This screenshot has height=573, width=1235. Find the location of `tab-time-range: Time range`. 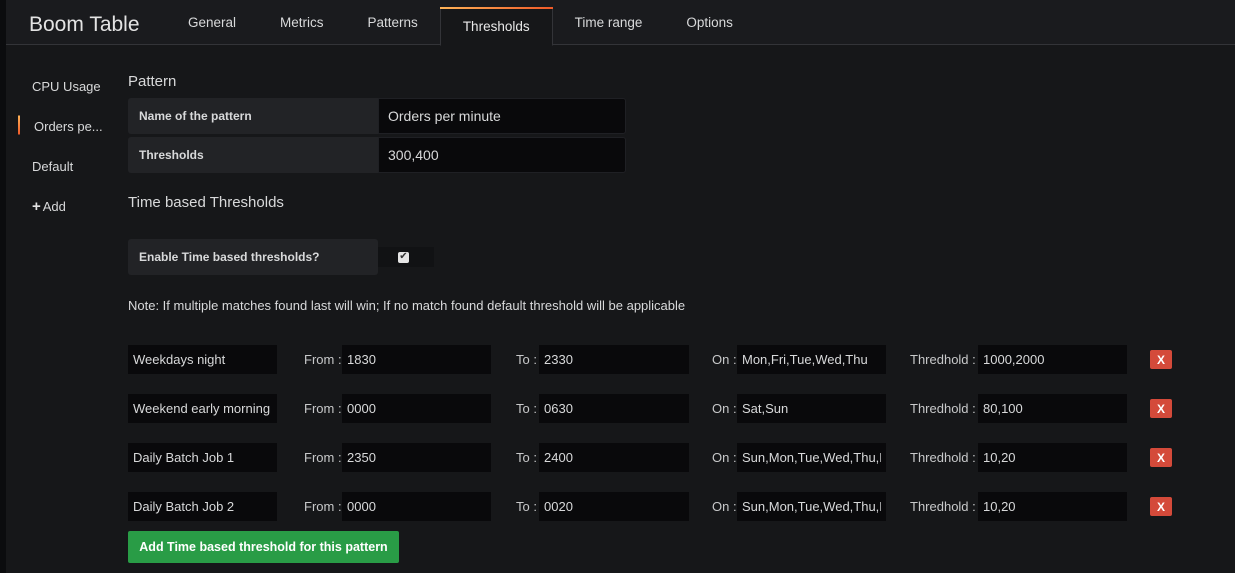

tab-time-range: Time range is located at coordinates (609, 22).